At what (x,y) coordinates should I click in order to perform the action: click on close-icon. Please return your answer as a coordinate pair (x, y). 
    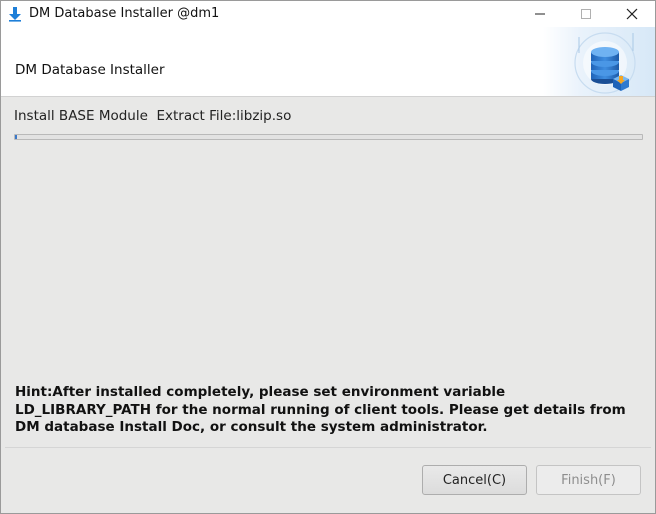
    Looking at the image, I should click on (632, 14).